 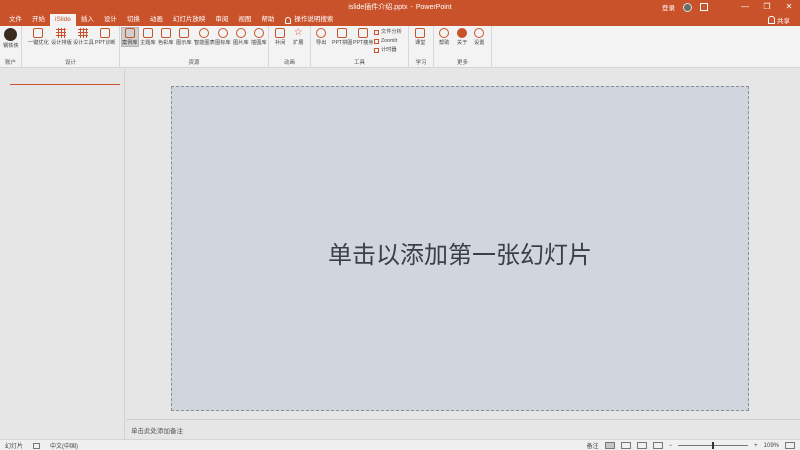 What do you see at coordinates (625, 445) in the screenshot?
I see `slide-sorter-view-button` at bounding box center [625, 445].